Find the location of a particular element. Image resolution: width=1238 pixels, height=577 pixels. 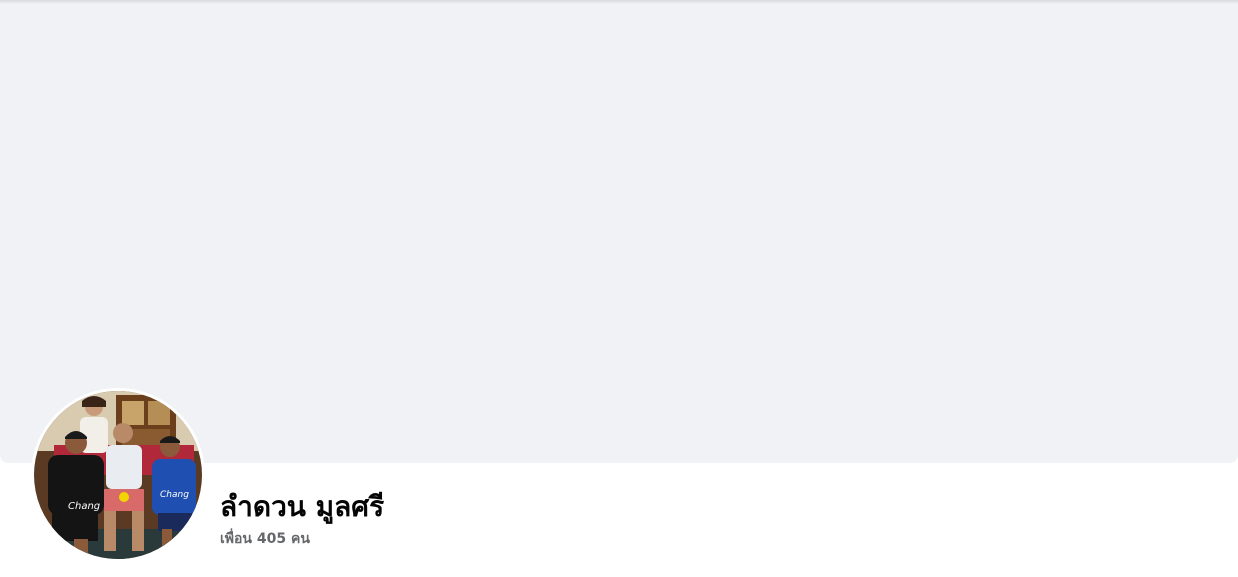

profile-name: ลำดวน มูลศรี is located at coordinates (302, 506).